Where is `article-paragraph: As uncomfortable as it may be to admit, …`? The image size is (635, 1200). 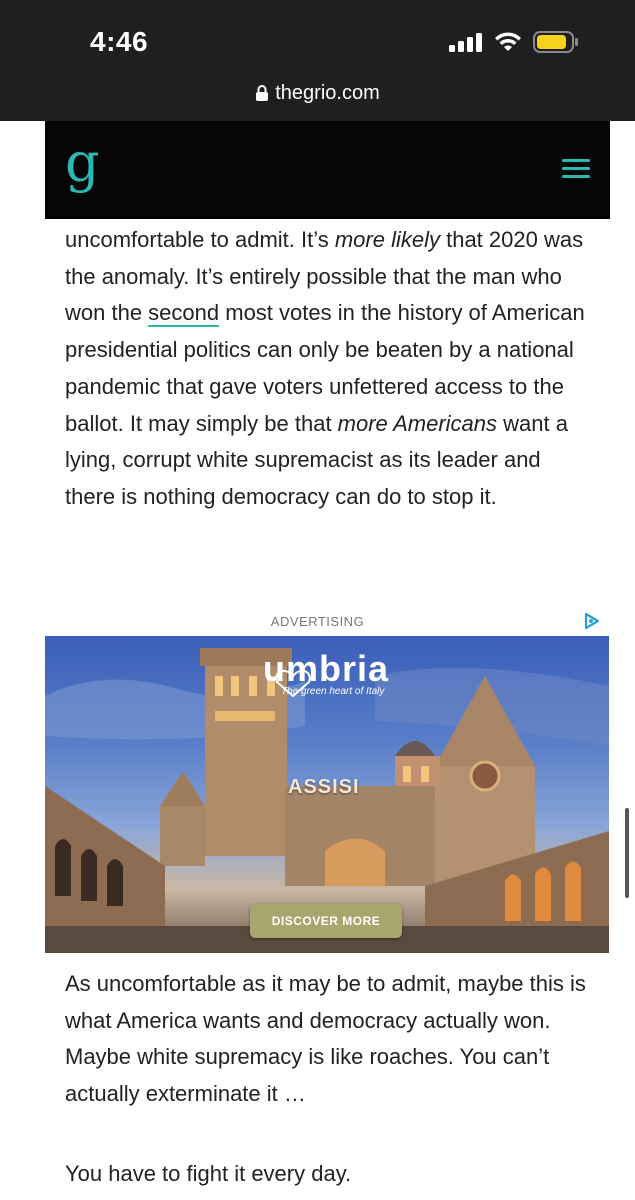 article-paragraph: As uncomfortable as it may be to admit, … is located at coordinates (330, 1039).